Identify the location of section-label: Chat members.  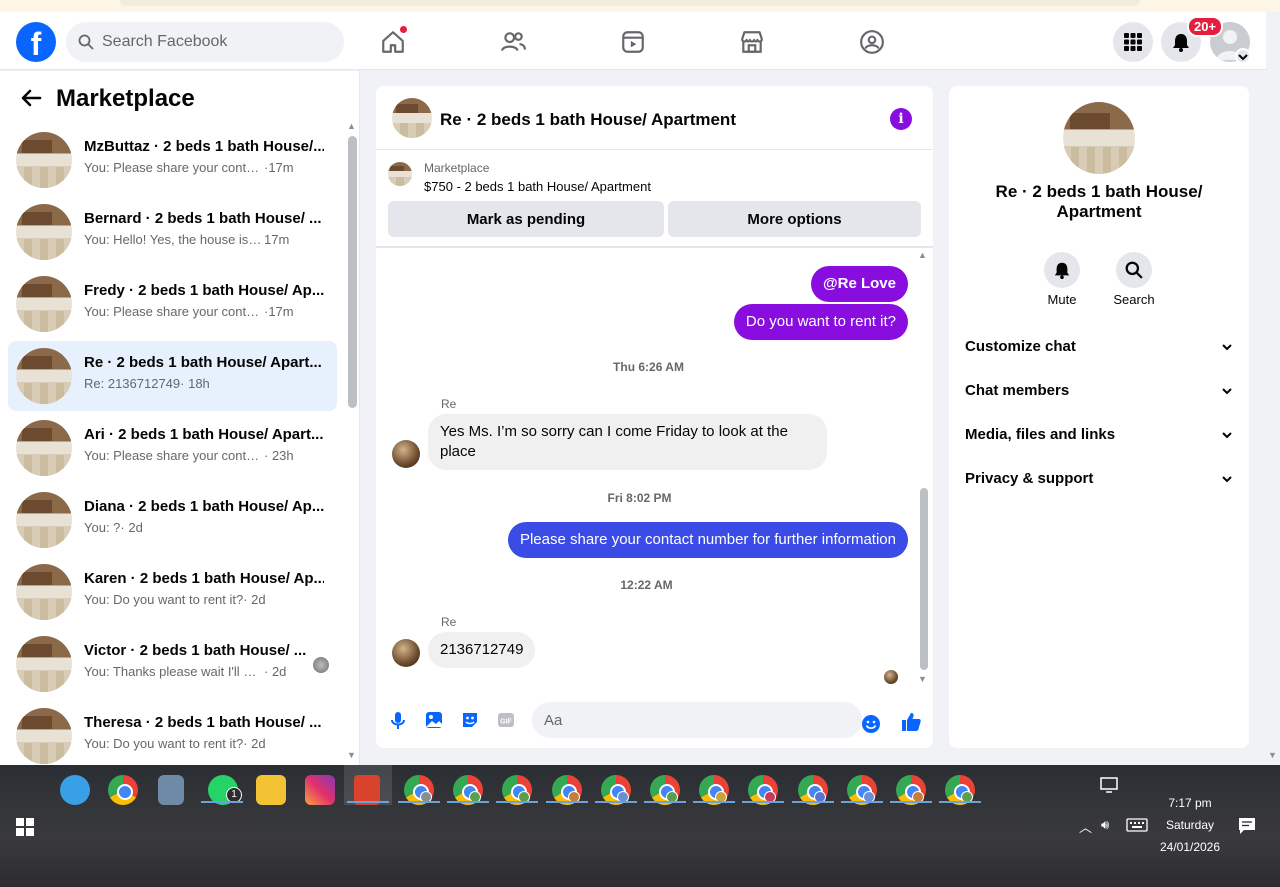
(1017, 390).